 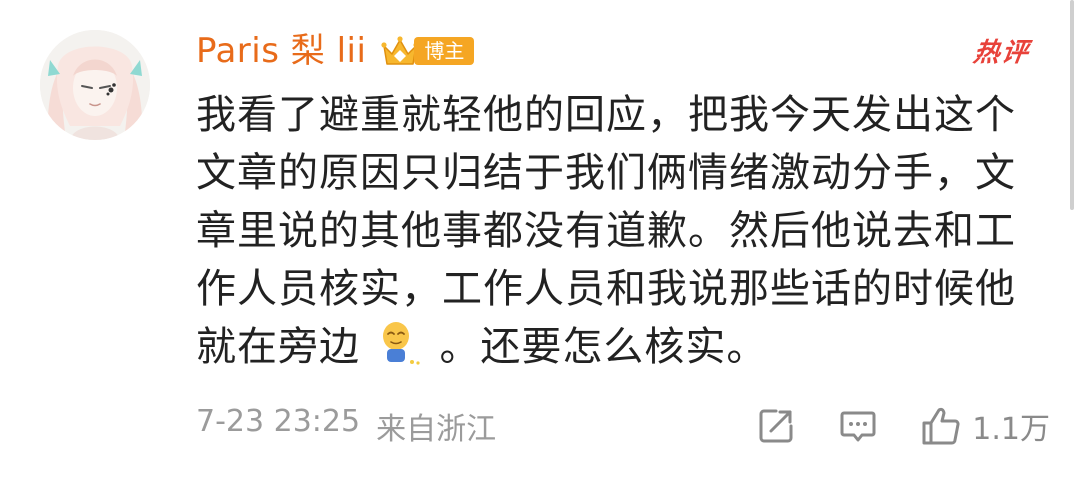 I want to click on comment-actions: 1.1万, so click(x=903, y=426).